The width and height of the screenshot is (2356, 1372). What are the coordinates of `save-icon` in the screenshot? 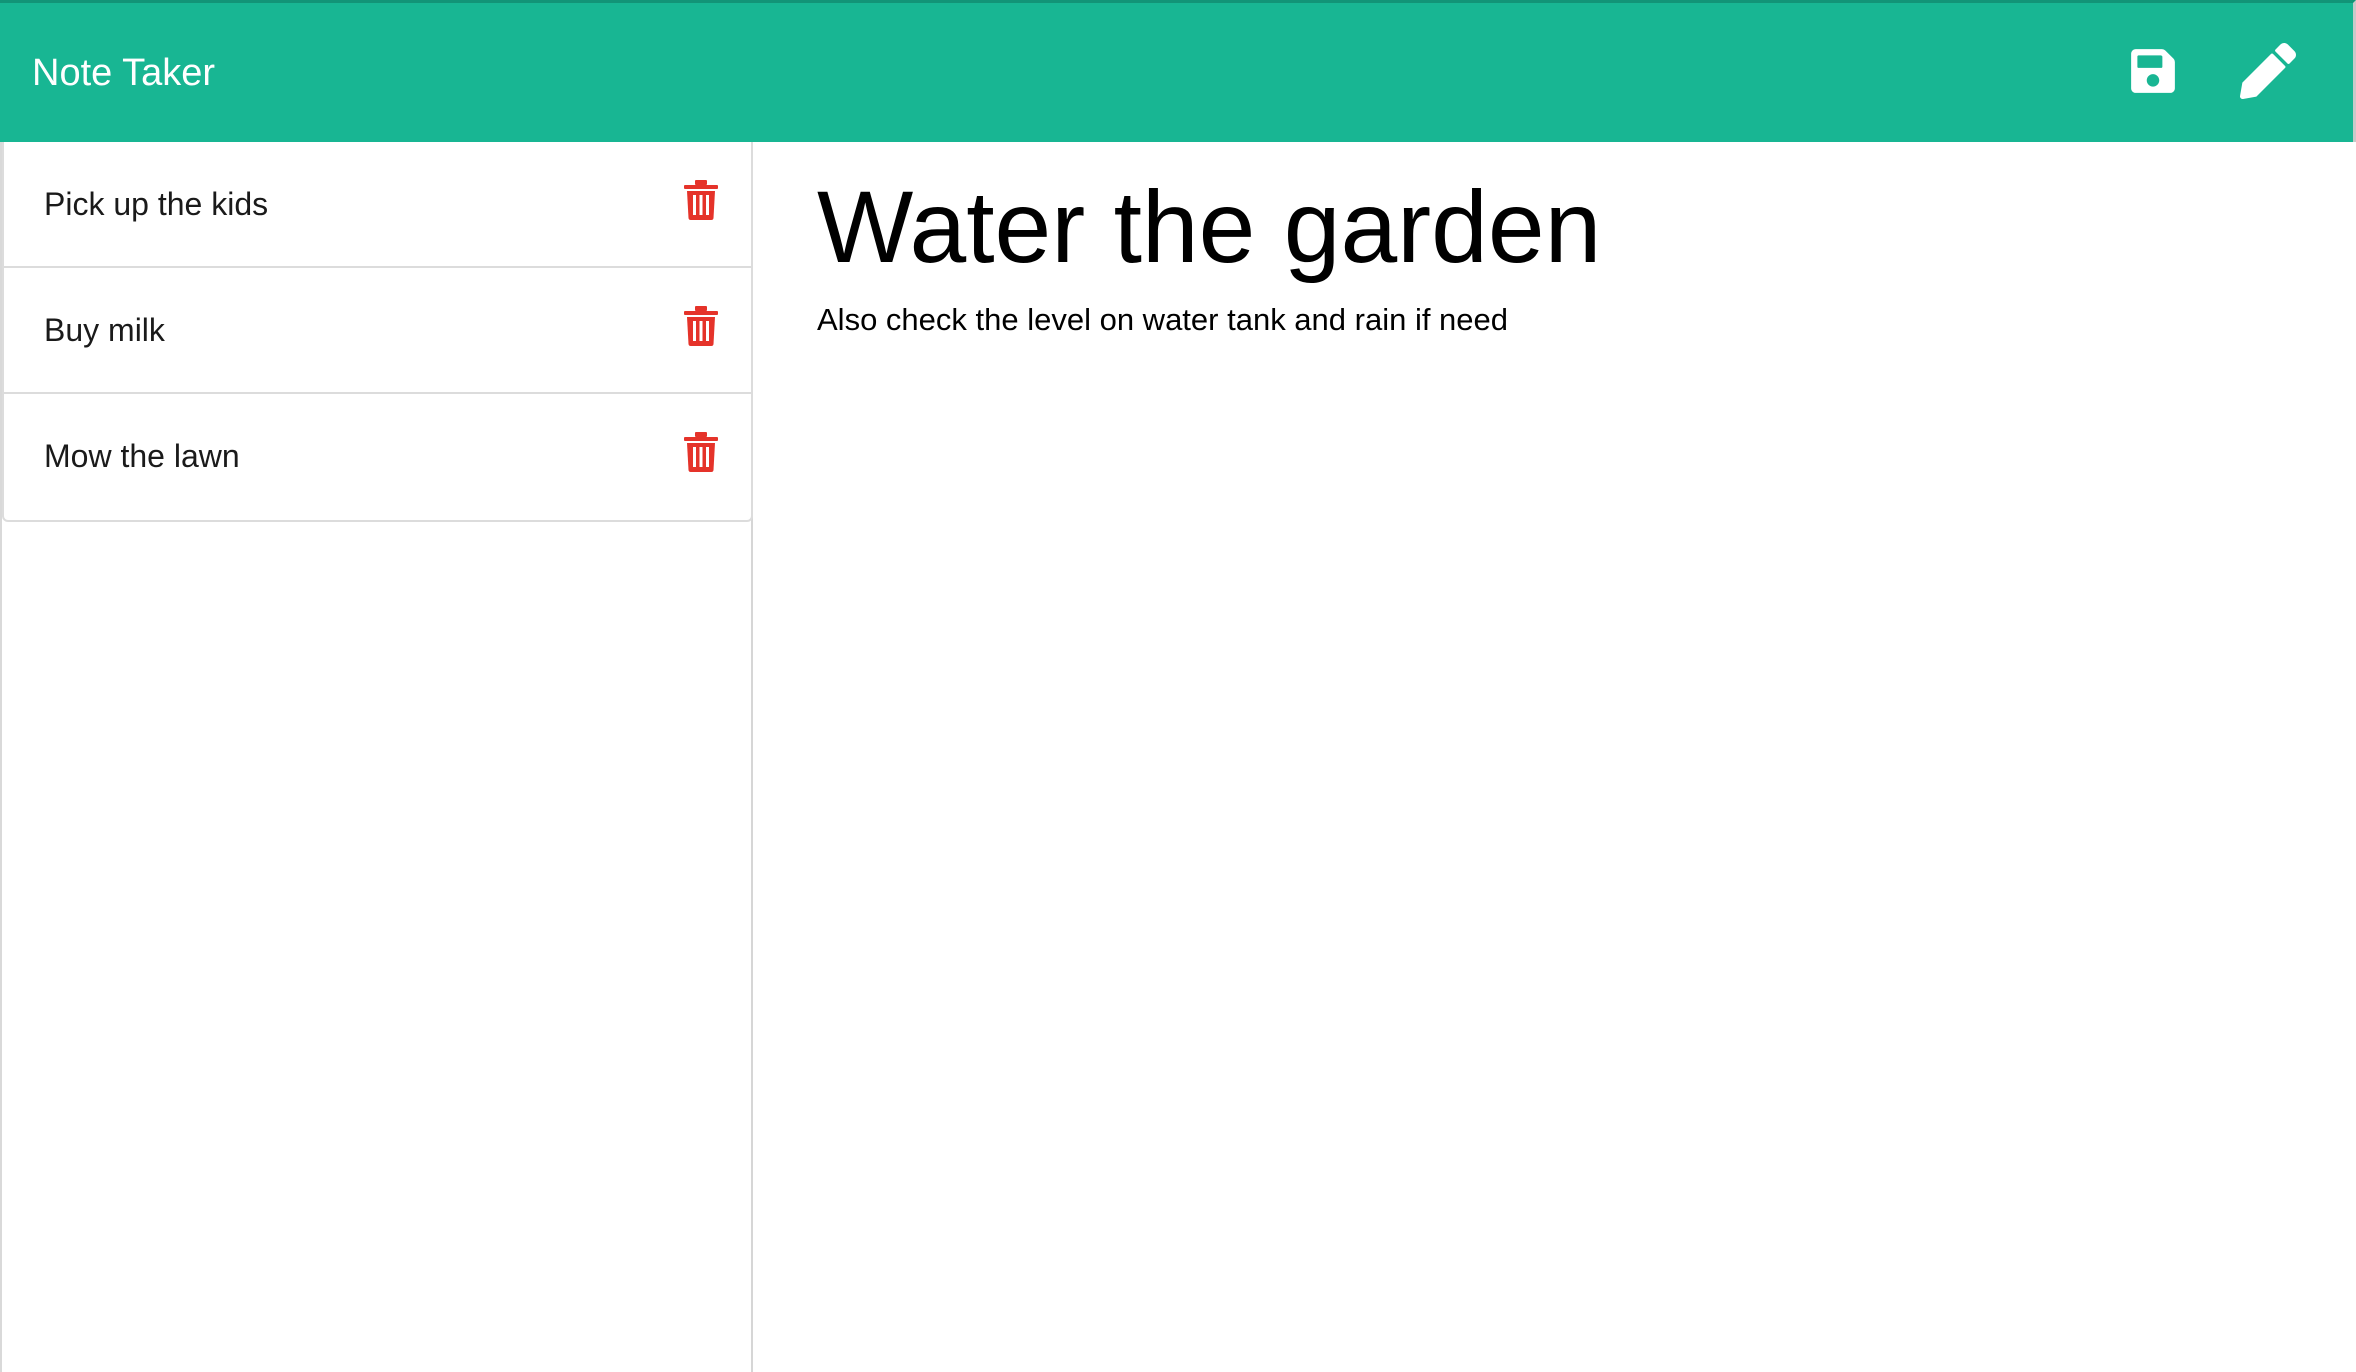 It's located at (2153, 71).